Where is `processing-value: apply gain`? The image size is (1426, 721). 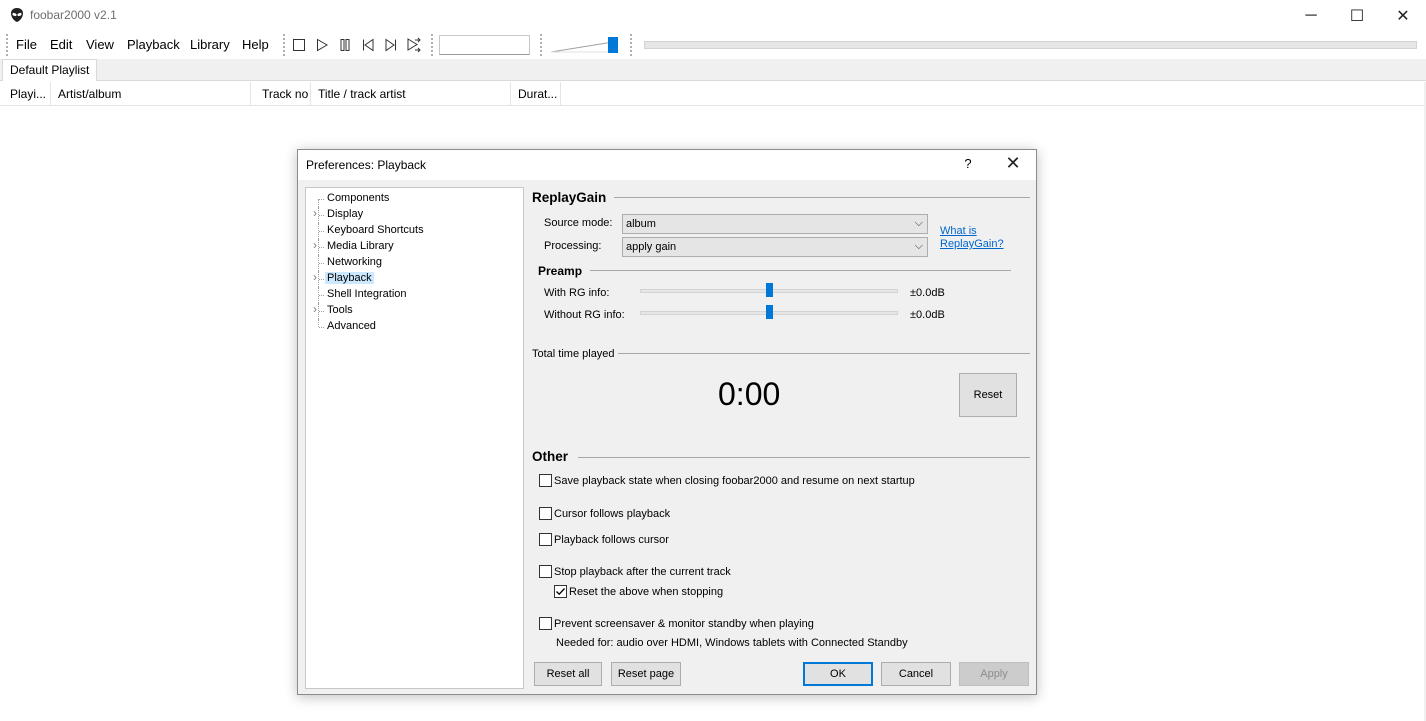
processing-value: apply gain is located at coordinates (651, 247).